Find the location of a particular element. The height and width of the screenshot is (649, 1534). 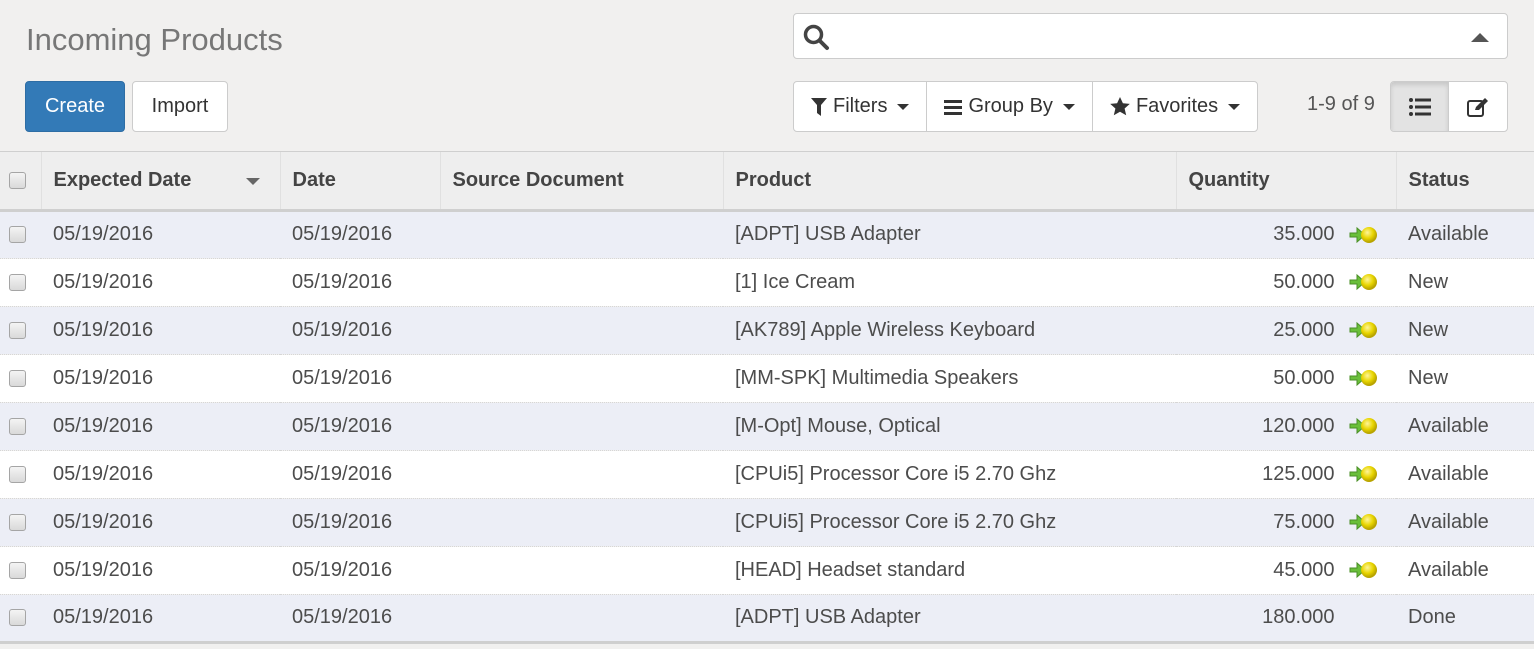

form-view-button is located at coordinates (1478, 106).